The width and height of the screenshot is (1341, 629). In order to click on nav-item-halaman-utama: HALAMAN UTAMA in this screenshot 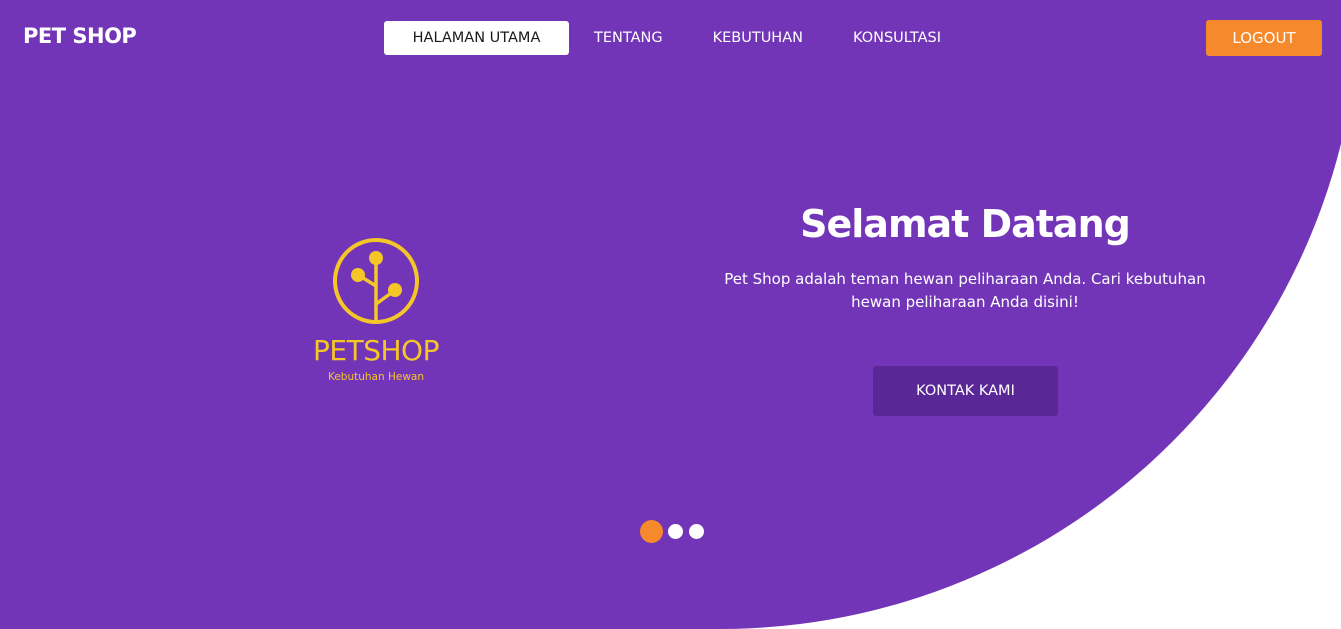, I will do `click(476, 38)`.